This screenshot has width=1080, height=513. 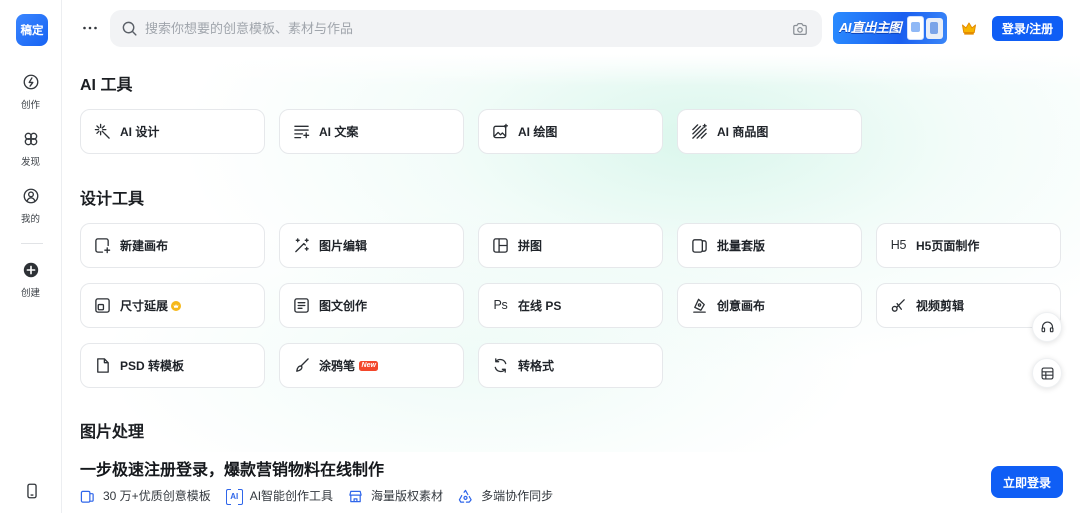 What do you see at coordinates (500, 245) in the screenshot?
I see `collage-icon` at bounding box center [500, 245].